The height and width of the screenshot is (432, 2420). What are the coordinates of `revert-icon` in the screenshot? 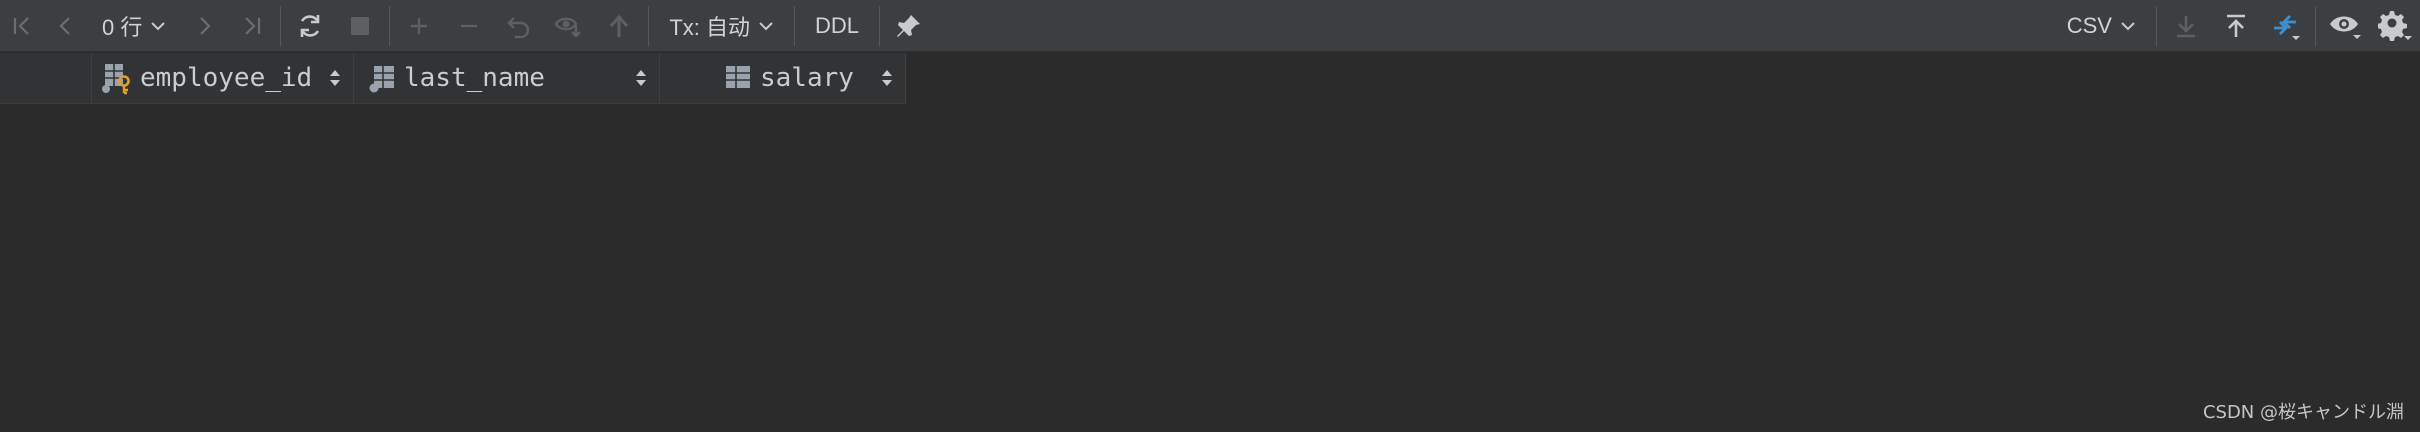 It's located at (519, 26).